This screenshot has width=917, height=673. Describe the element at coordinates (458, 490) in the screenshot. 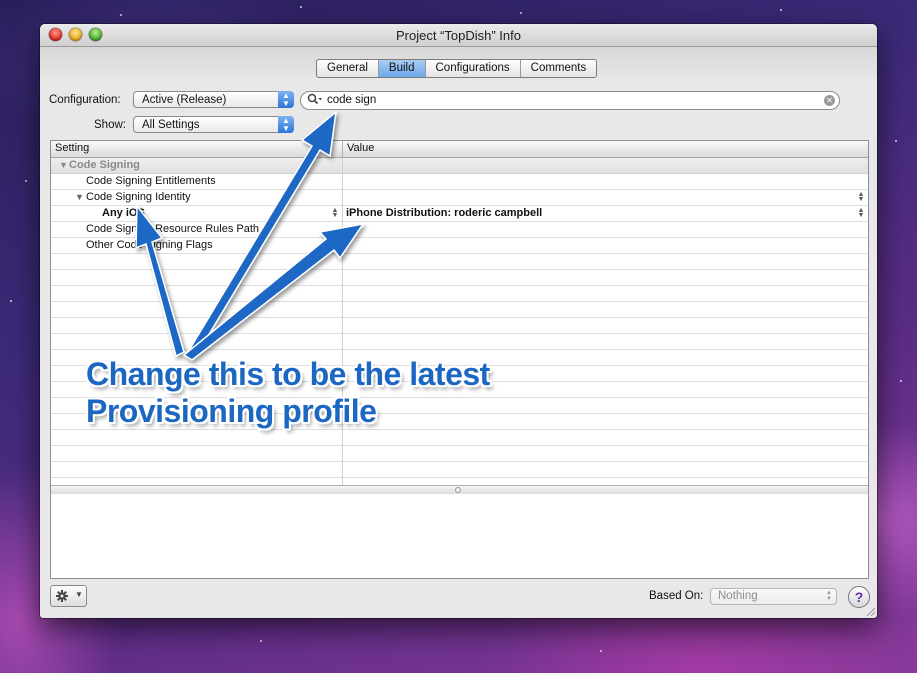

I see `divider-grip-icon` at that location.